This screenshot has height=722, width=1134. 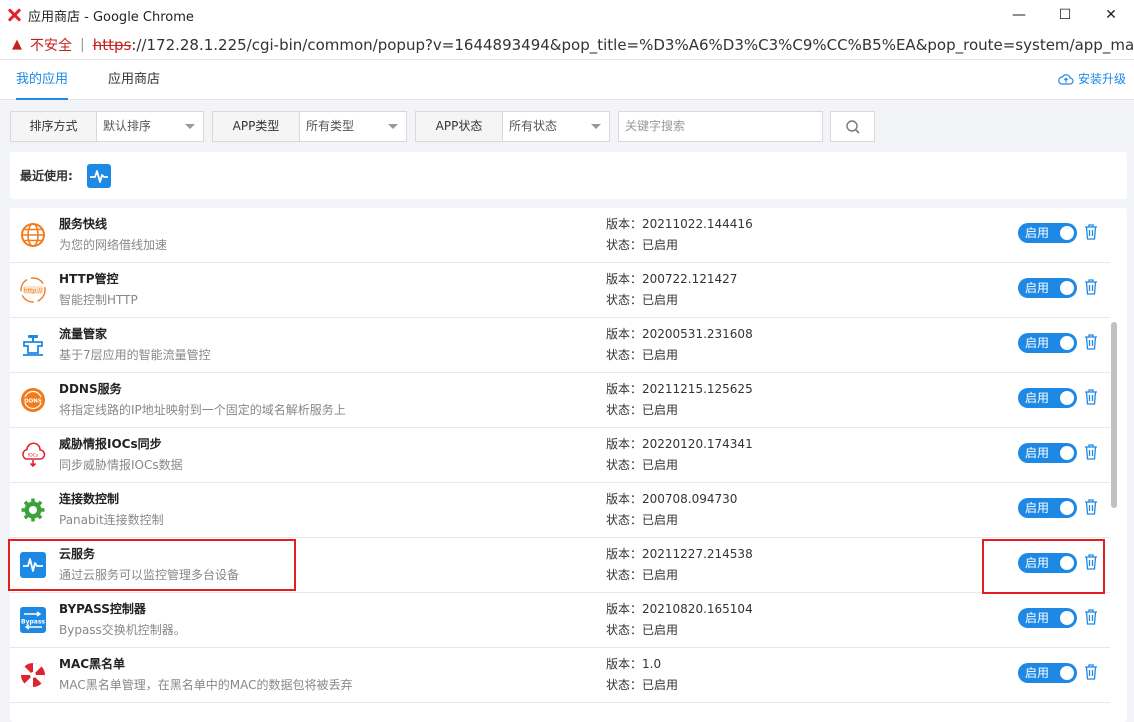 I want to click on cloud-upload-icon, so click(x=1066, y=79).